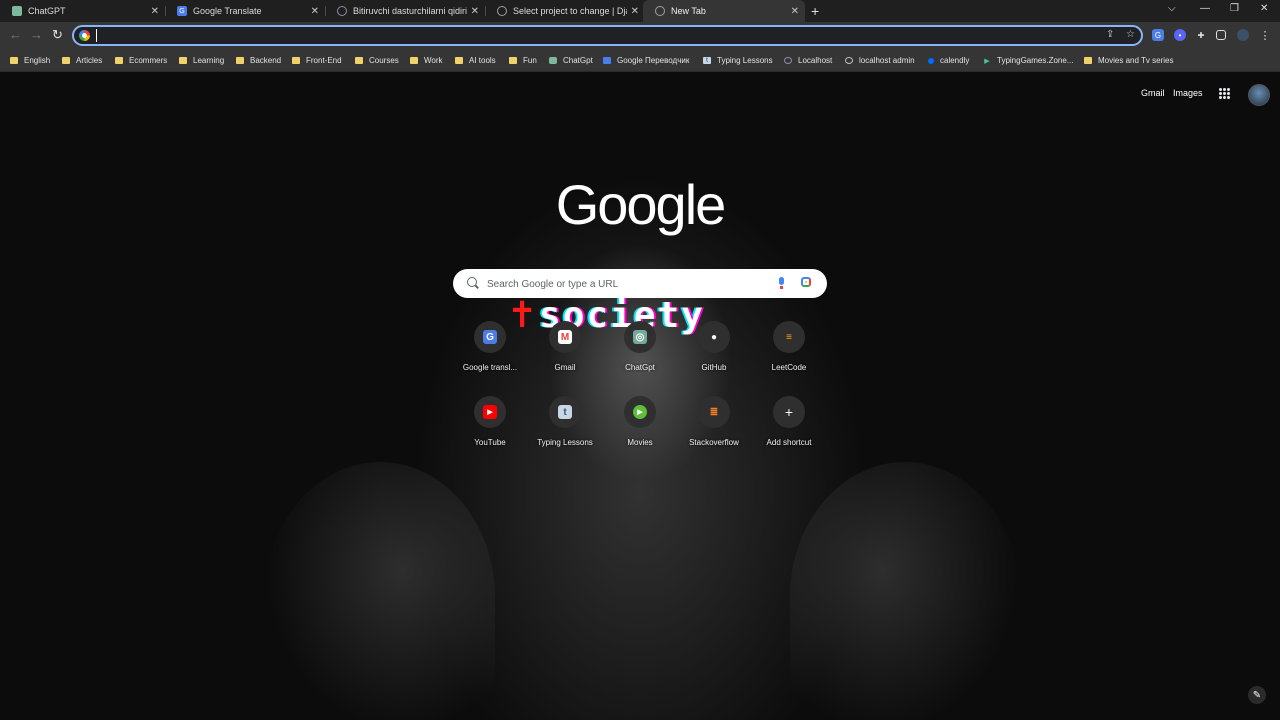 The width and height of the screenshot is (1280, 720). I want to click on bookmark-chatgpt: ChatGpt, so click(571, 60).